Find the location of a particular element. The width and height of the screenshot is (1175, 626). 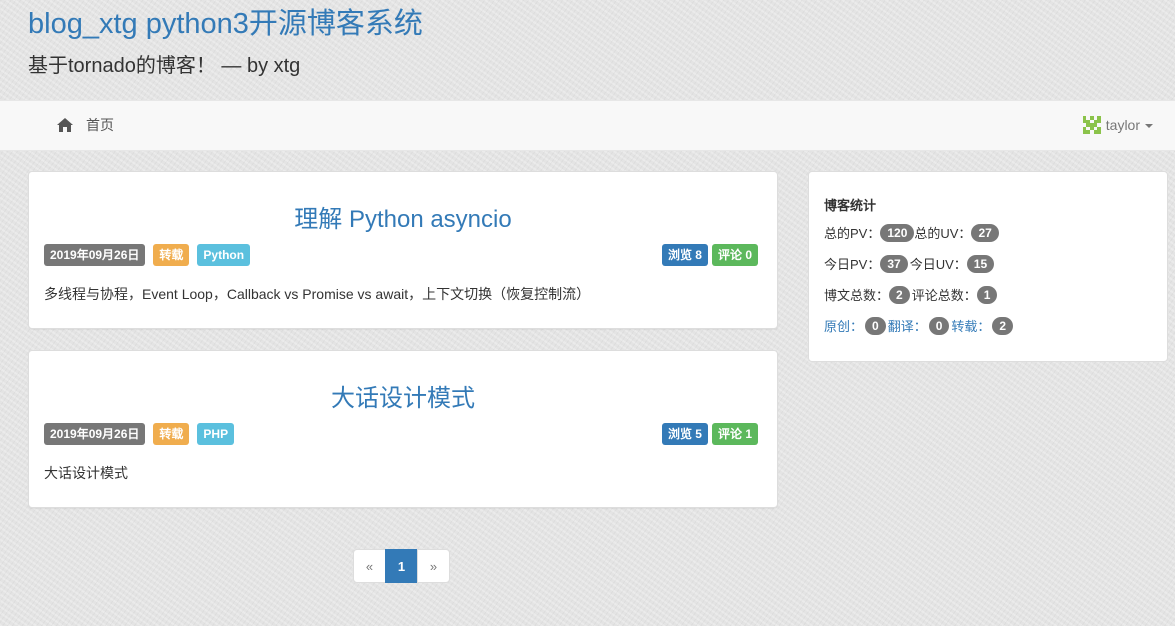

post-category-label: Python is located at coordinates (224, 255).